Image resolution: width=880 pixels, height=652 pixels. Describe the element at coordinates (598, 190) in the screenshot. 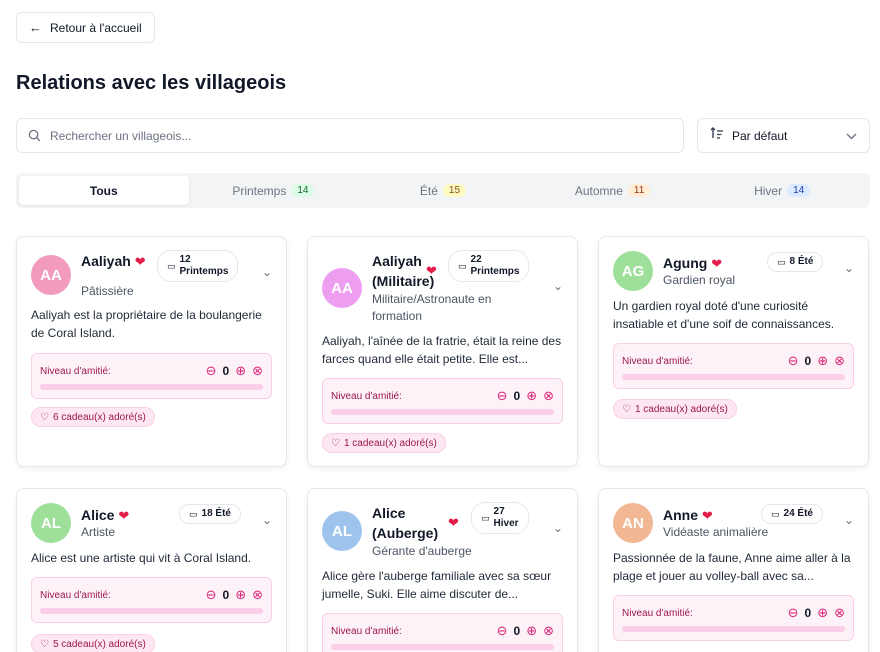

I see `tab-label: Automne` at that location.